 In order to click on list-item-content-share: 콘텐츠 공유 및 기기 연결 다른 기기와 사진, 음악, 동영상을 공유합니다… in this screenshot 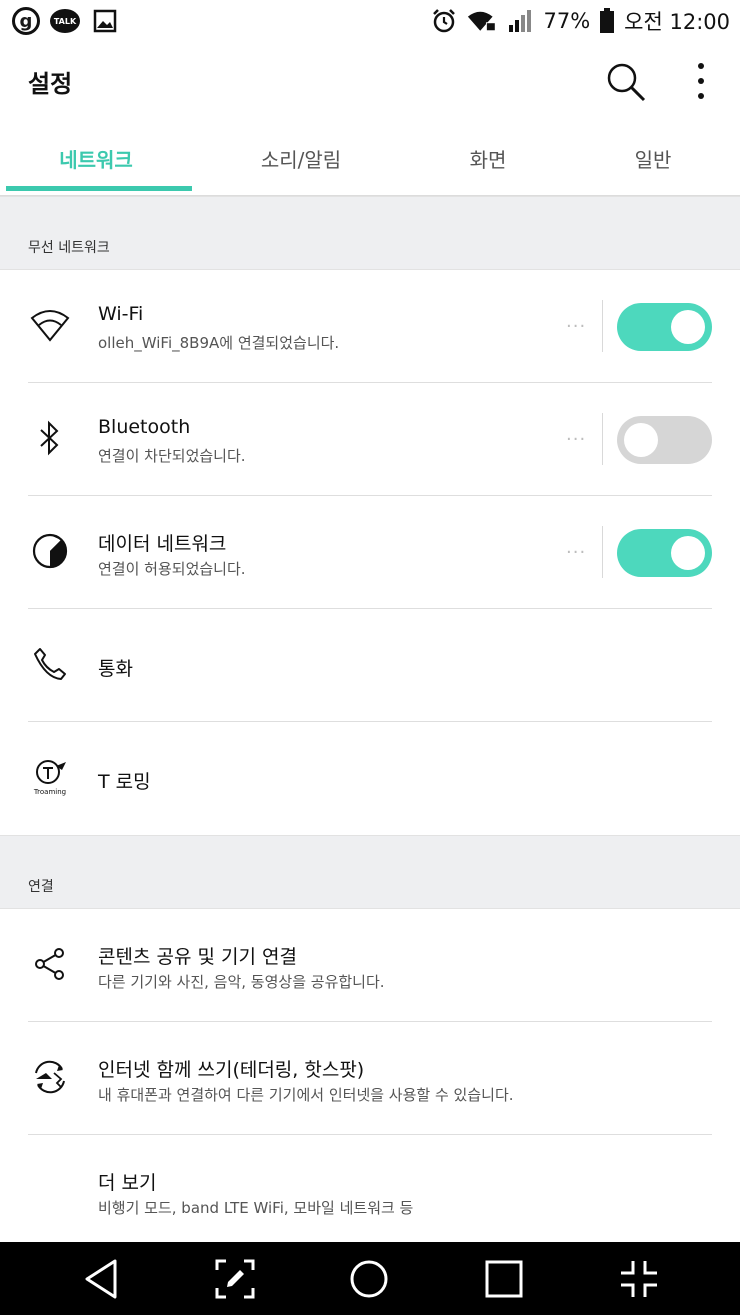, I will do `click(370, 965)`.